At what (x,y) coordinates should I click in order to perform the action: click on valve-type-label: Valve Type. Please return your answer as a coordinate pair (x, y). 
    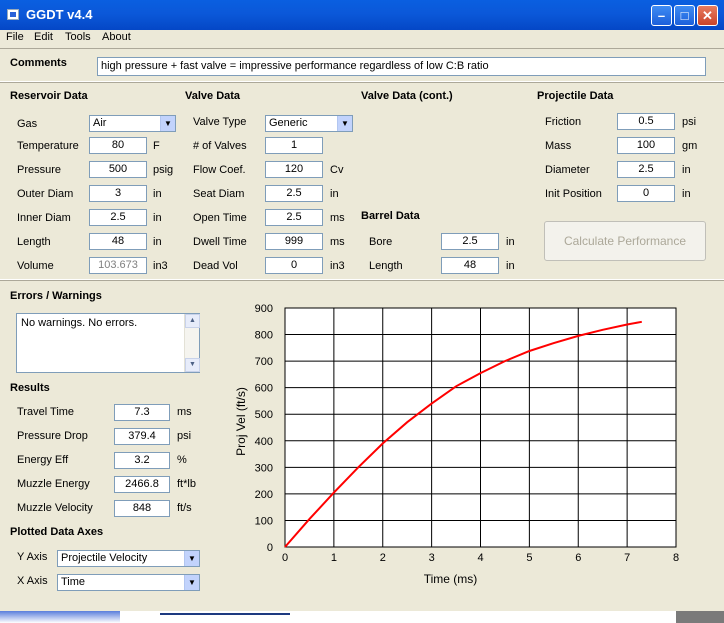
    Looking at the image, I should click on (220, 122).